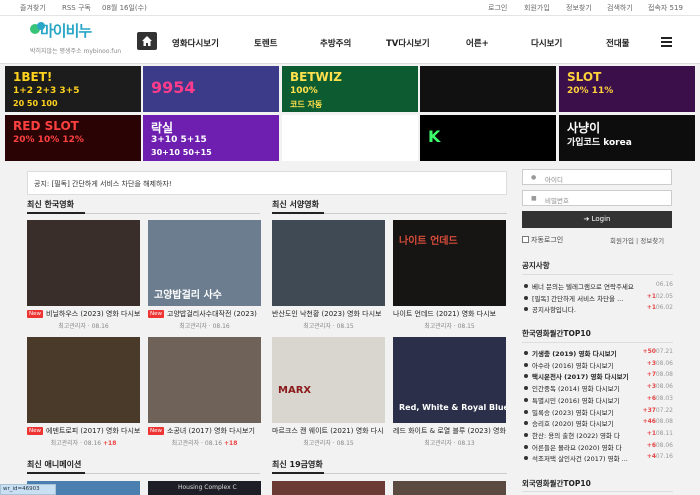 Image resolution: width=700 pixels, height=495 pixels. What do you see at coordinates (597, 219) in the screenshot?
I see `login-button: ➔ Login` at bounding box center [597, 219].